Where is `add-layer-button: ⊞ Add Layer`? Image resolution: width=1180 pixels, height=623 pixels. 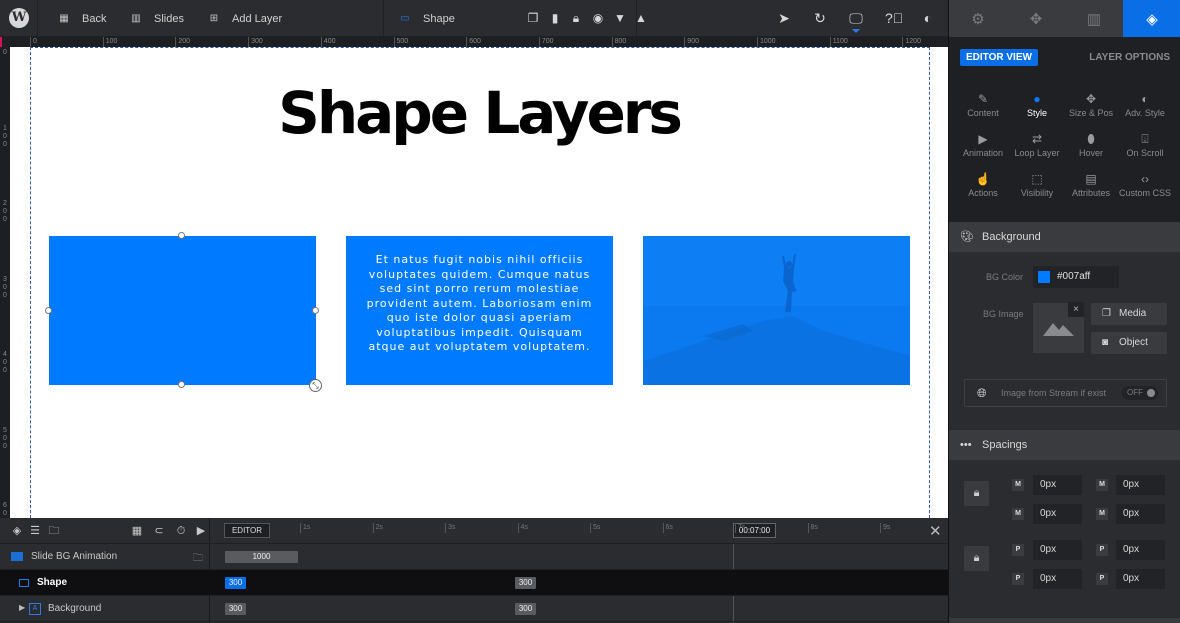
add-layer-button: ⊞ Add Layer is located at coordinates (245, 18).